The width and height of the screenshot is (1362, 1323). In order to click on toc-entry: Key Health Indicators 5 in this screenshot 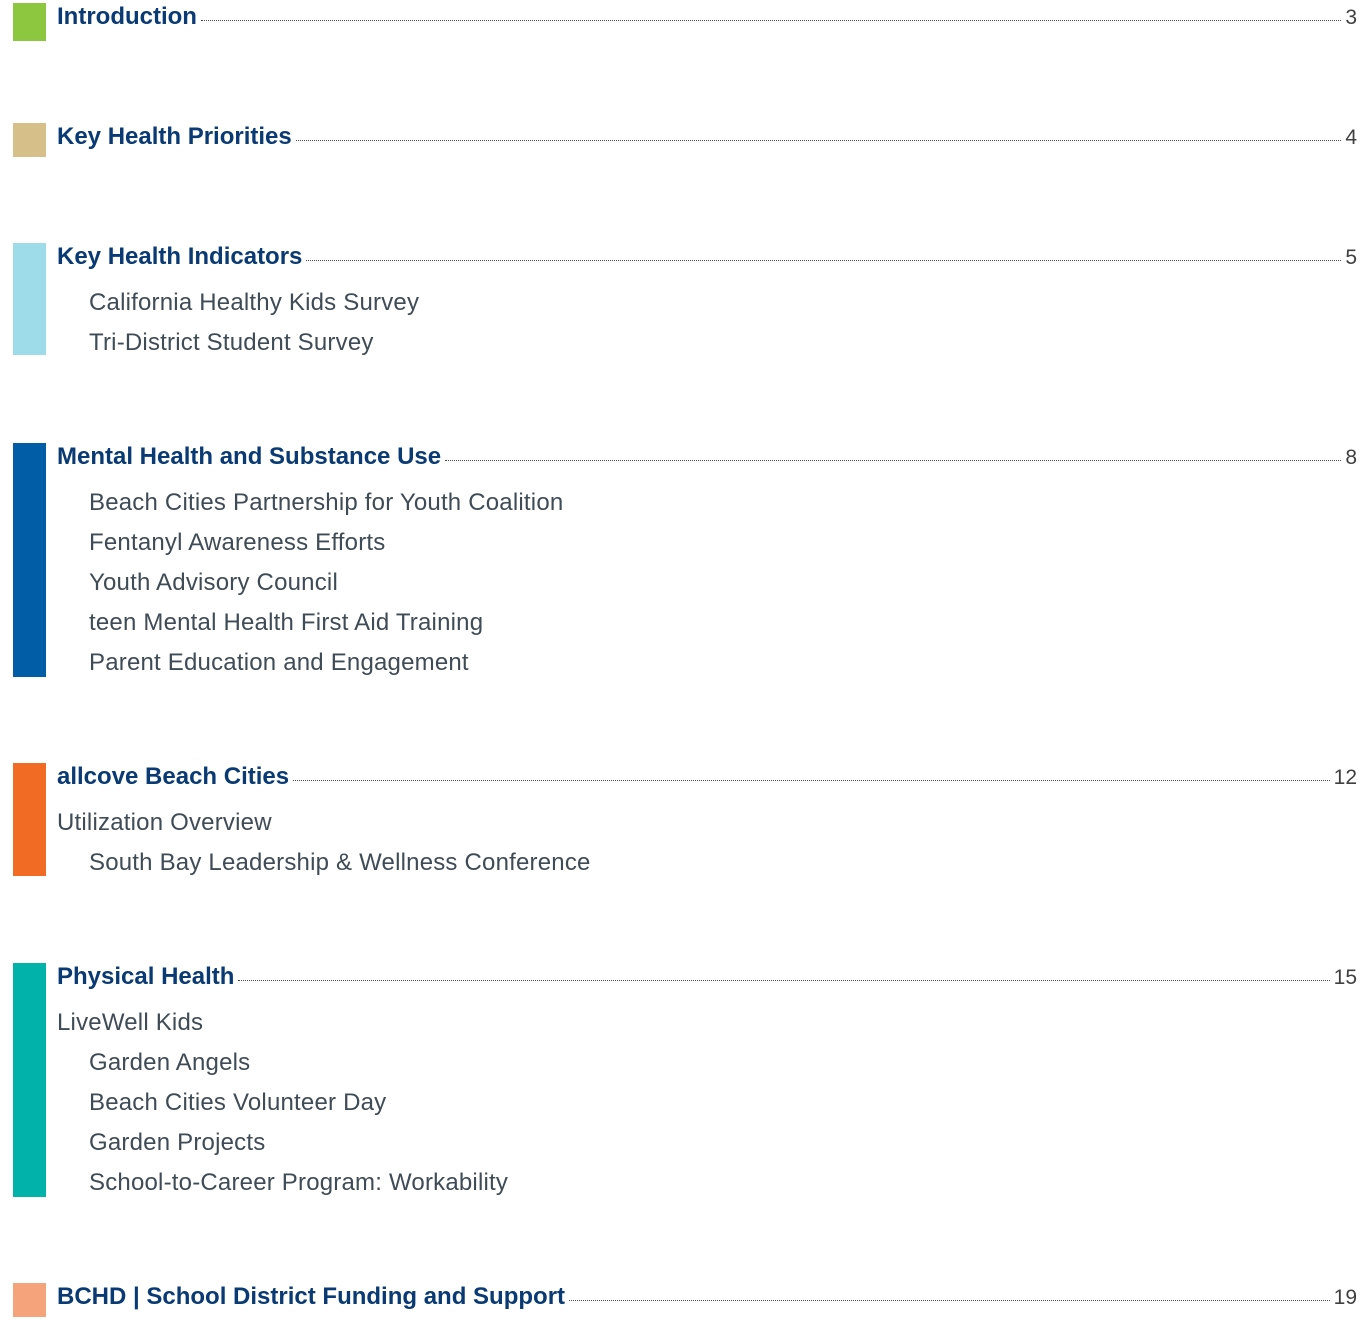, I will do `click(707, 263)`.